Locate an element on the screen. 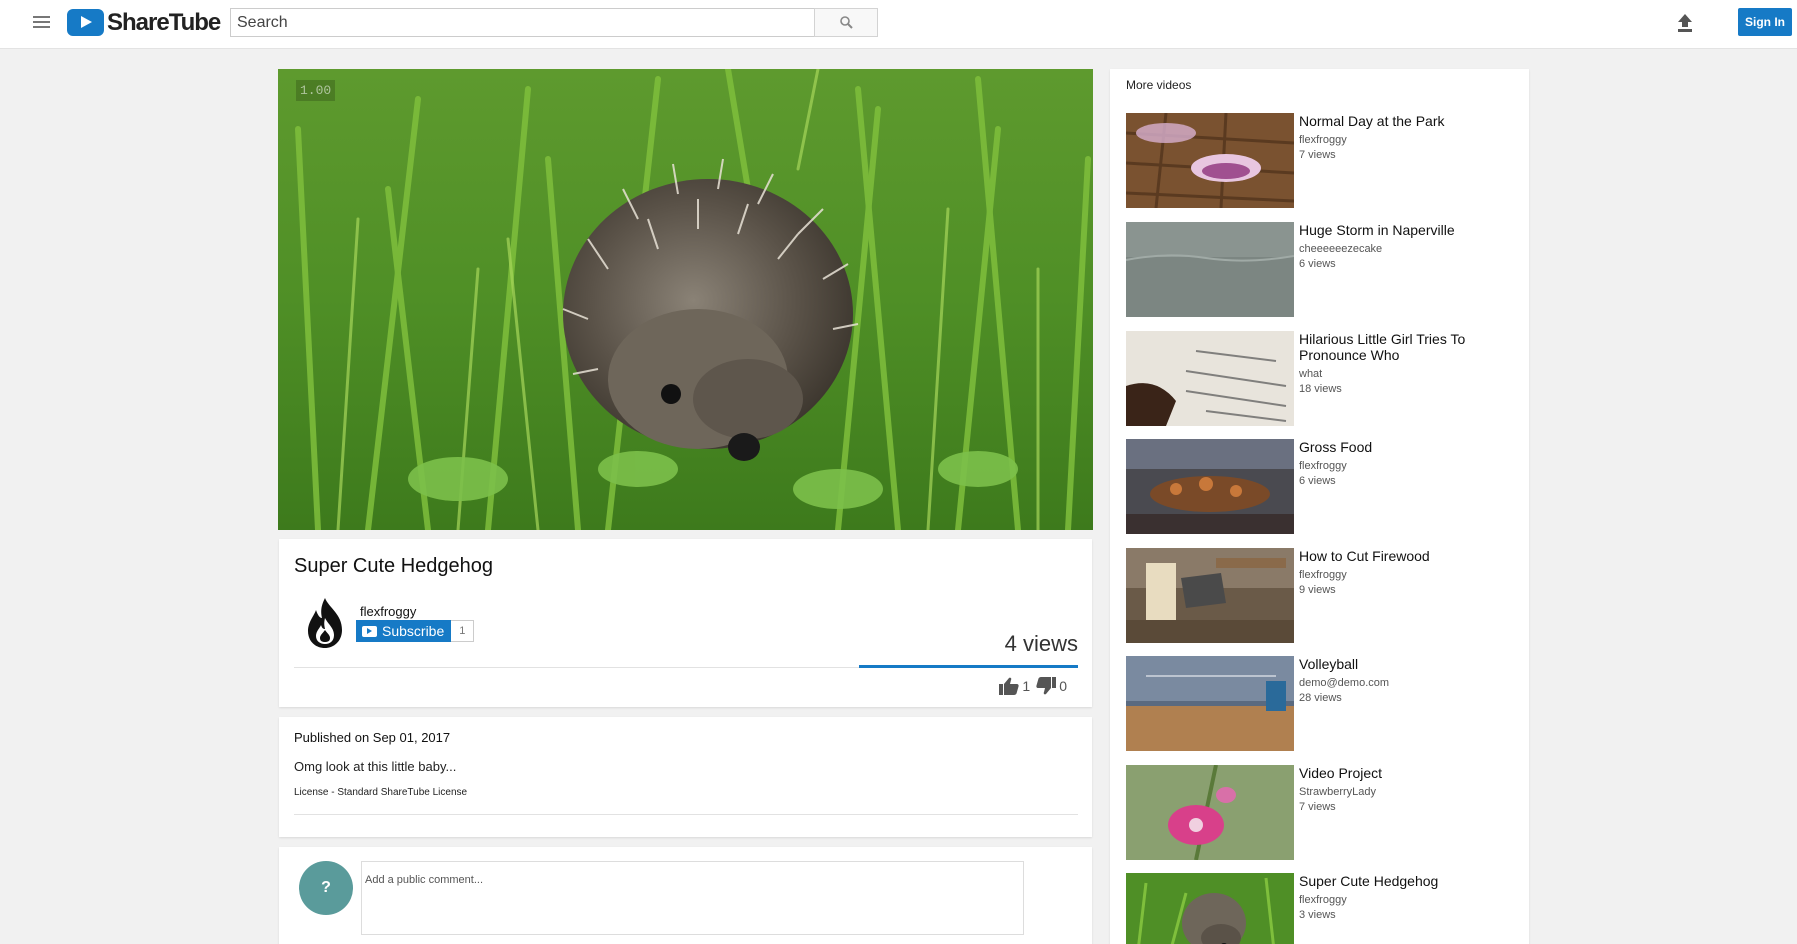 The width and height of the screenshot is (1797, 944). thumb-food is located at coordinates (1210, 486).